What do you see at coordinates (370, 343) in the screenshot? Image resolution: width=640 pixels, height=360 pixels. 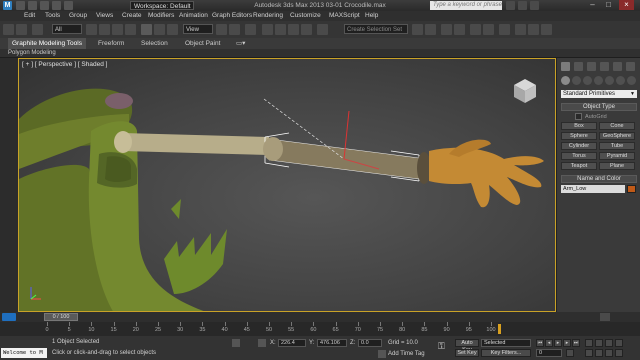 I see `z-coordinate-field: 0.0` at bounding box center [370, 343].